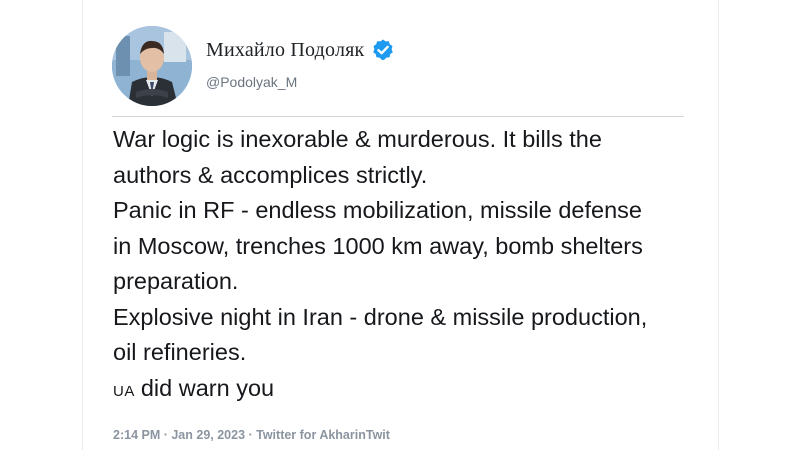 The width and height of the screenshot is (800, 450). What do you see at coordinates (403, 390) in the screenshot?
I see `tweet-line-last: UA did warn you` at bounding box center [403, 390].